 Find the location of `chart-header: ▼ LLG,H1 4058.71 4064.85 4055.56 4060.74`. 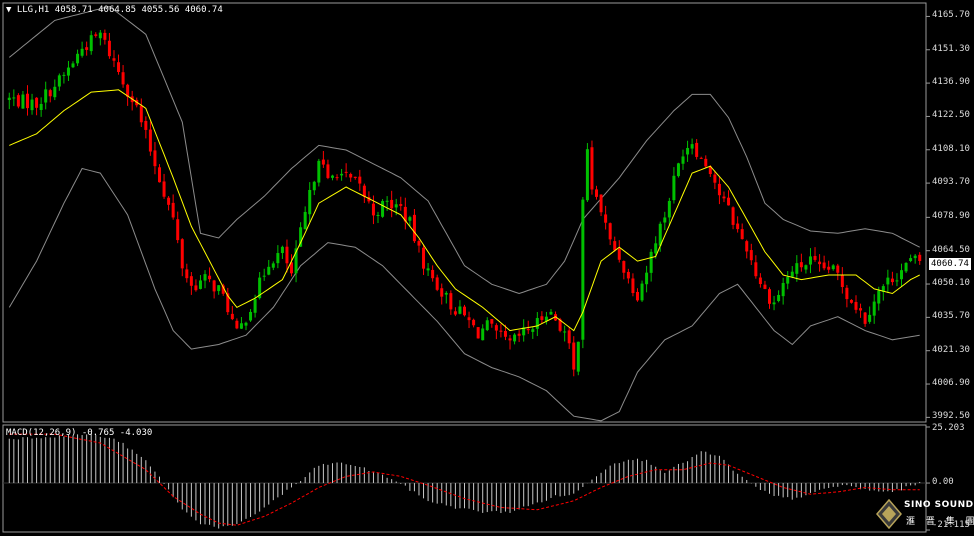

chart-header: ▼ LLG,H1 4058.71 4064.85 4055.56 4060.74 is located at coordinates (114, 10).